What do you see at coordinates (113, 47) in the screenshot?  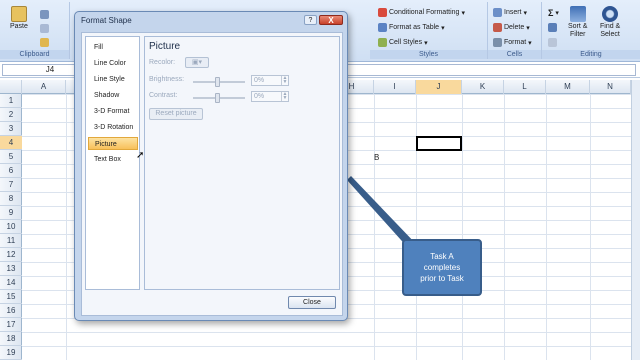 I see `category-fill: Fill` at bounding box center [113, 47].